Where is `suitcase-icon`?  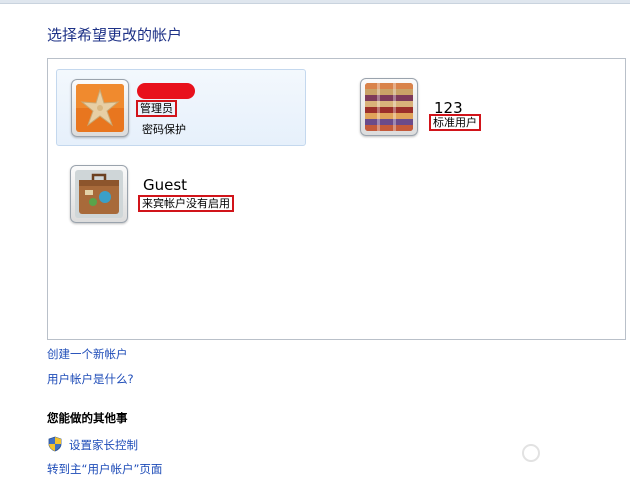
suitcase-icon is located at coordinates (99, 194).